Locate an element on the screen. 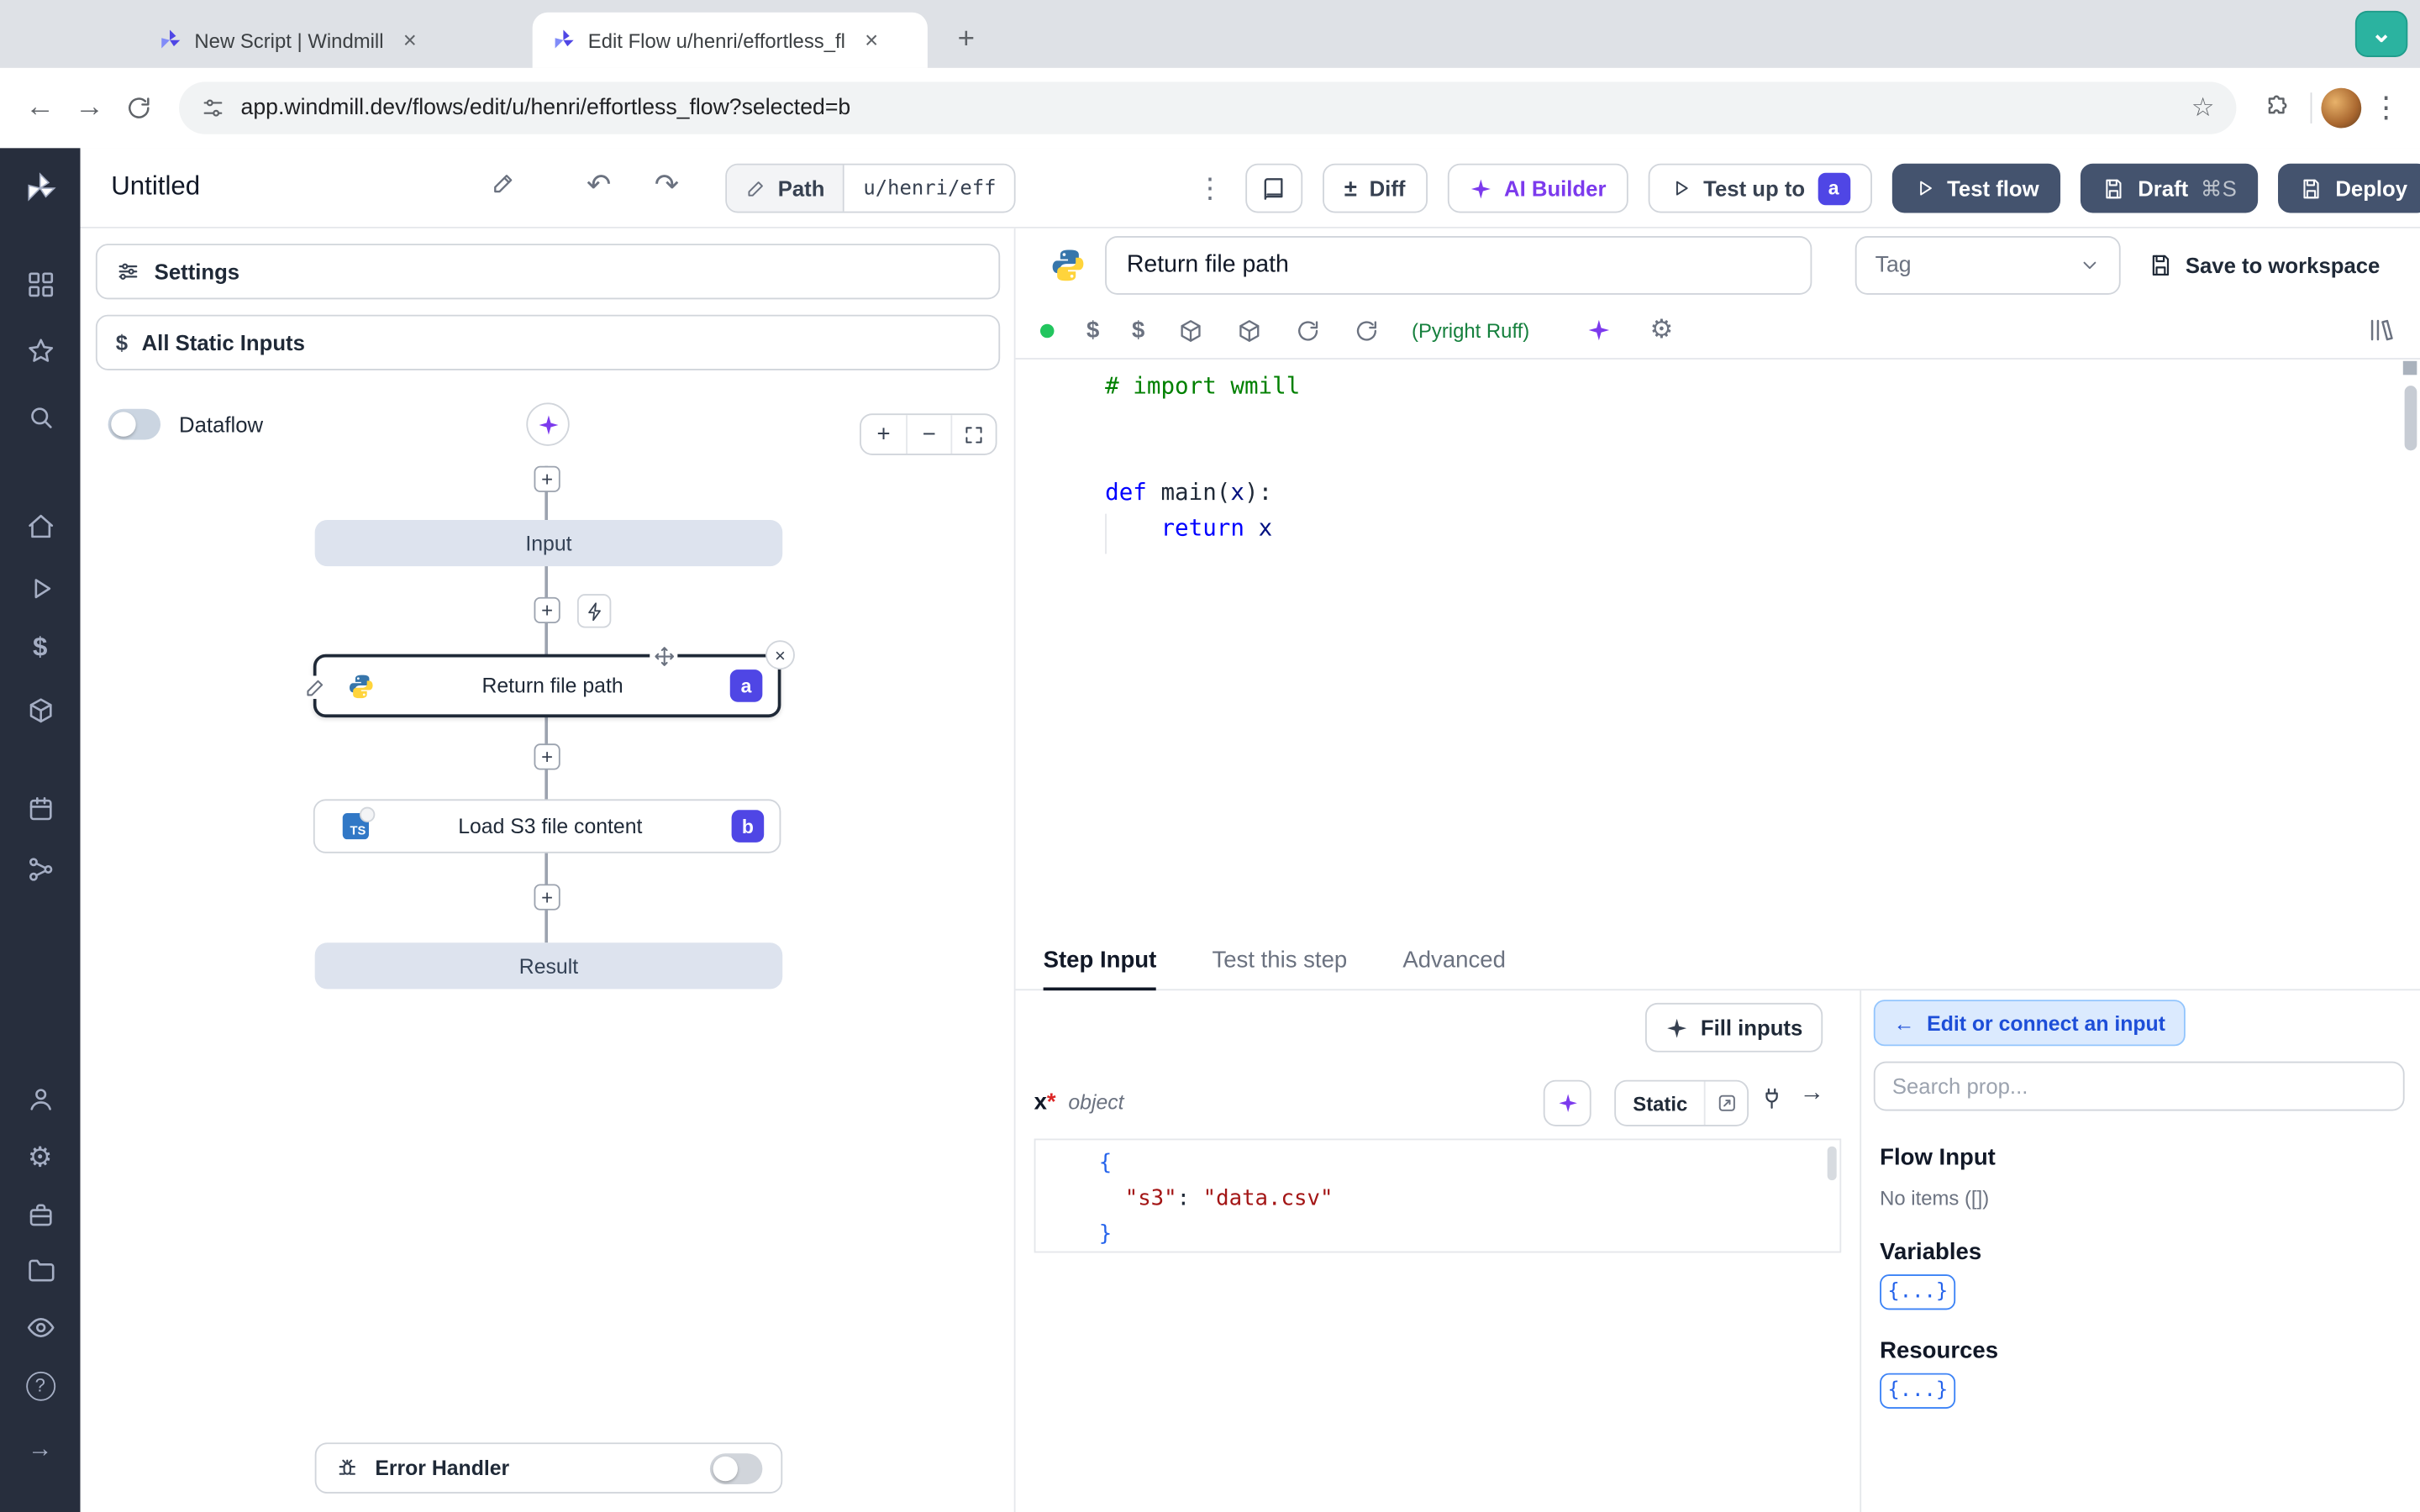 The image size is (2420, 1512). deploy-button: Deploy is located at coordinates (2349, 188).